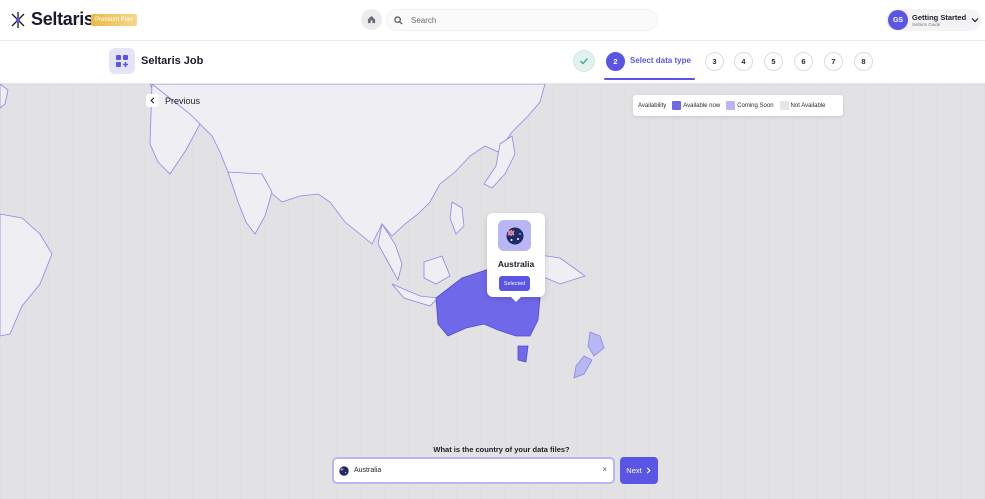 This screenshot has height=499, width=985. Describe the element at coordinates (634, 470) in the screenshot. I see `next-label: Next` at that location.